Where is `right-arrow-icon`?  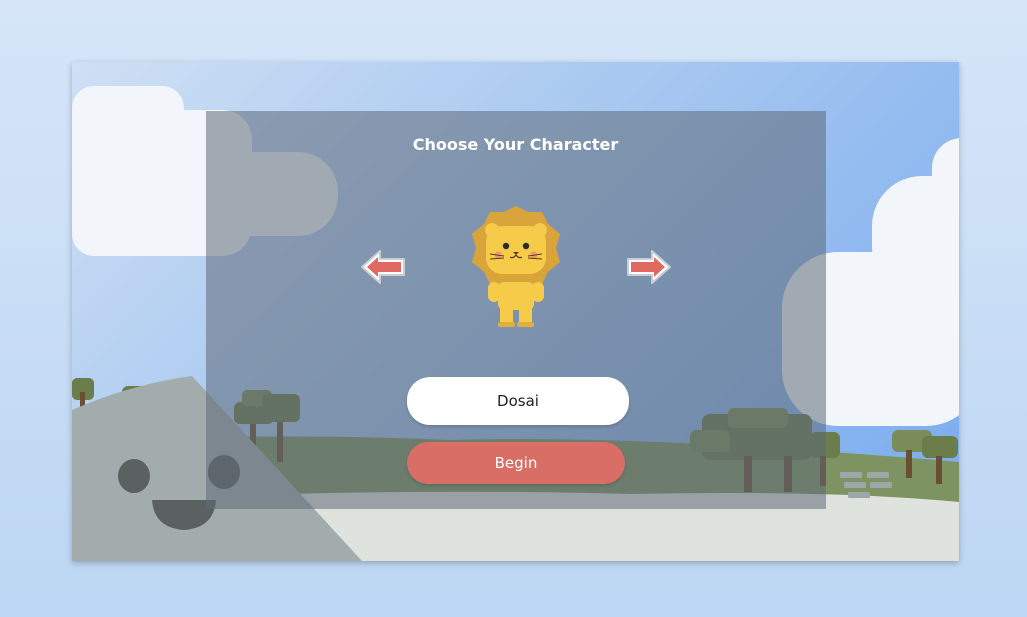
right-arrow-icon is located at coordinates (649, 267).